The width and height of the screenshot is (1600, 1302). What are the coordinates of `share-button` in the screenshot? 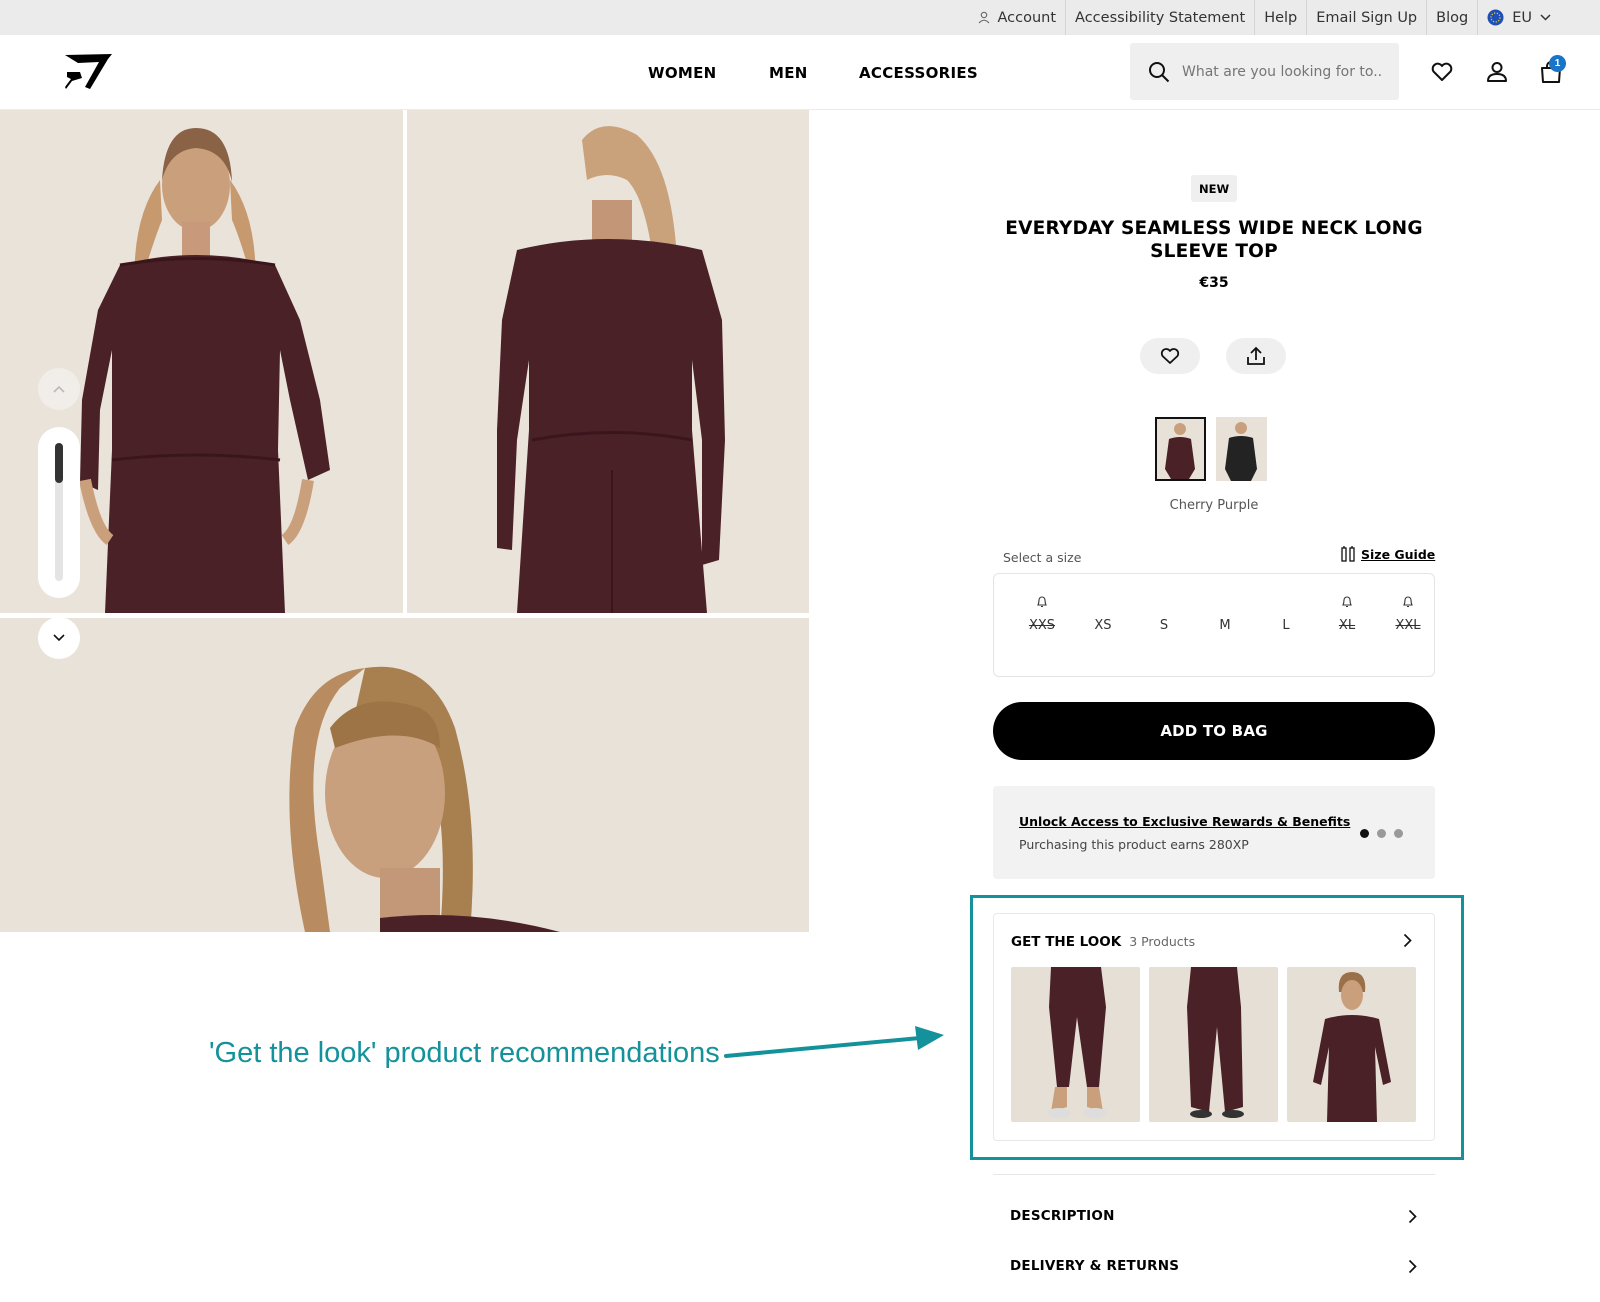 It's located at (1256, 356).